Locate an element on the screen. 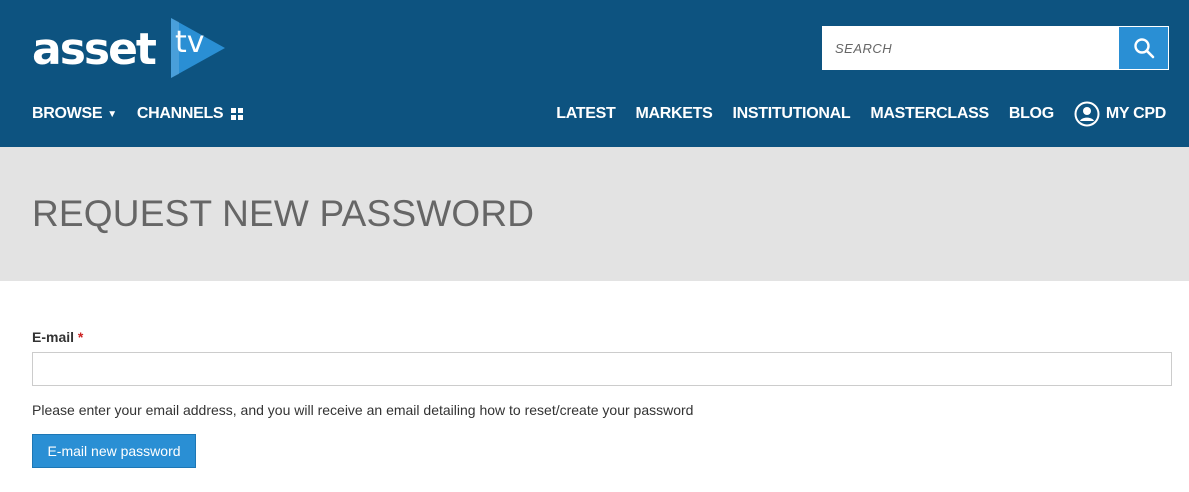 The width and height of the screenshot is (1189, 492). email-label-text: E-mail is located at coordinates (53, 337).